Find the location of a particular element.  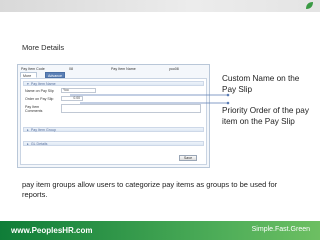

order-on-slip-input: 0.00 is located at coordinates (72, 98).